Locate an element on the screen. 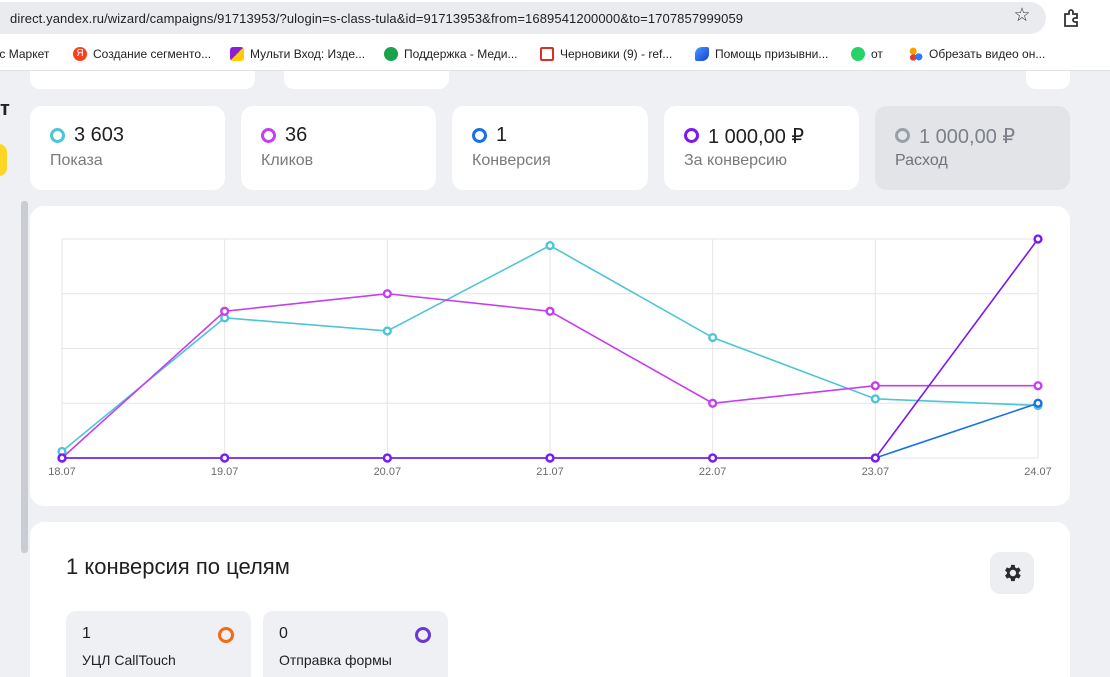 This screenshot has height=677, width=1110. yandex-icon: Я is located at coordinates (80, 54).